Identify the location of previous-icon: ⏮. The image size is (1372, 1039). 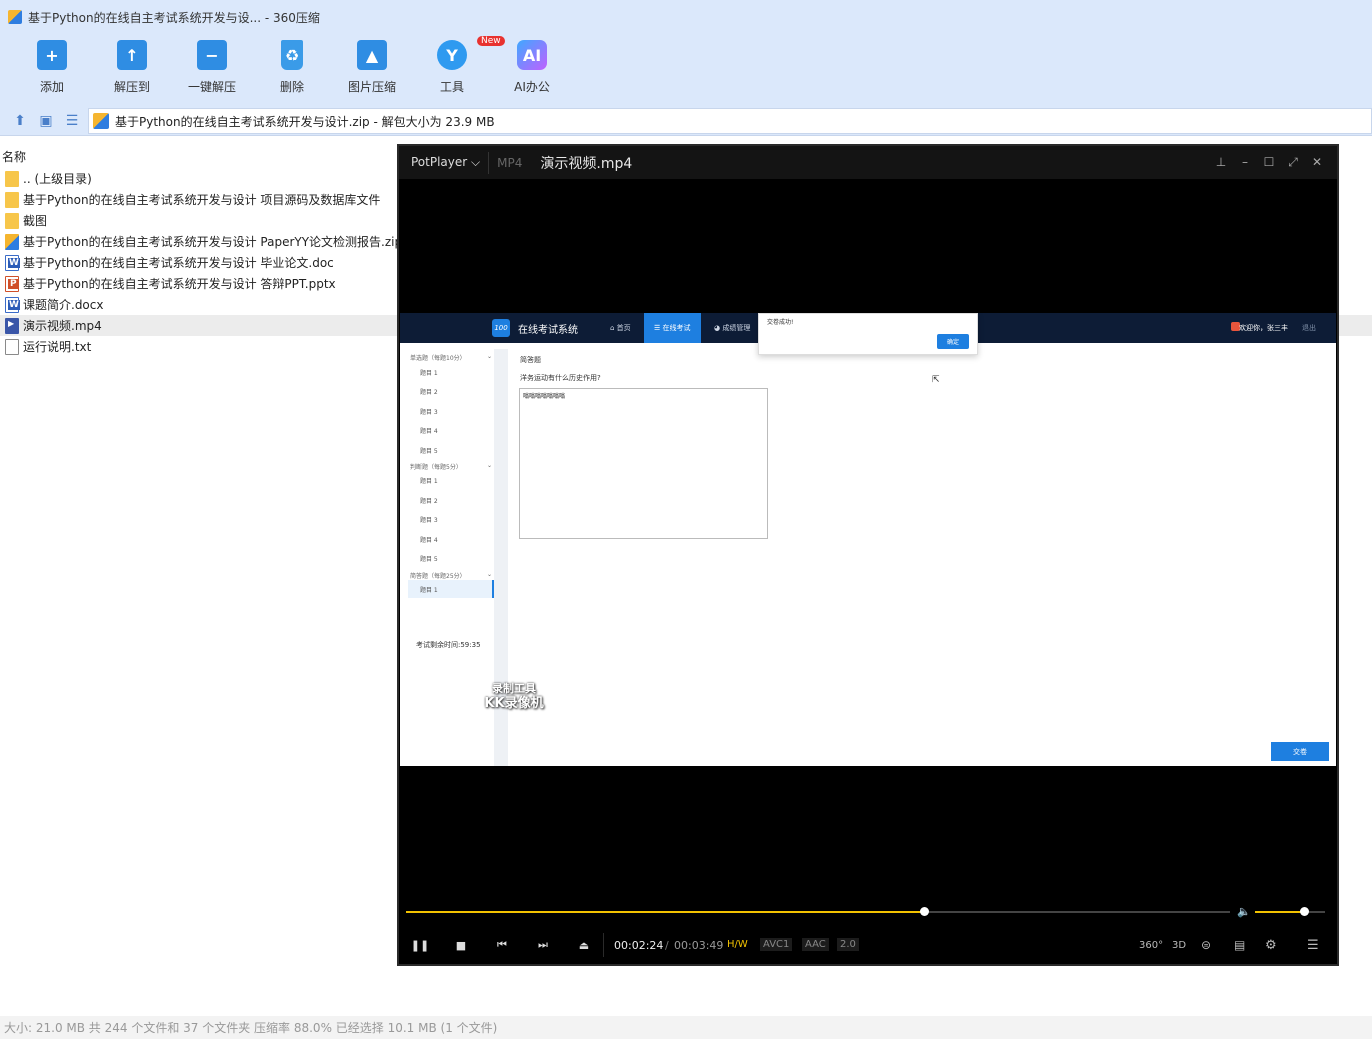
(502, 945).